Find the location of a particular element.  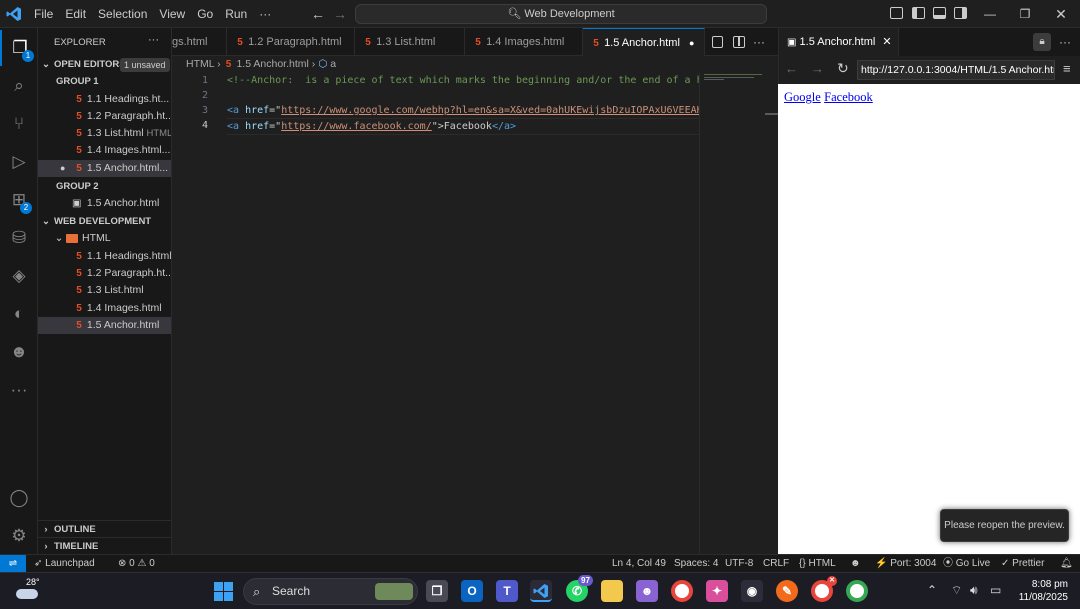

tab-images: 5 1.4 Images.html is located at coordinates (524, 42).